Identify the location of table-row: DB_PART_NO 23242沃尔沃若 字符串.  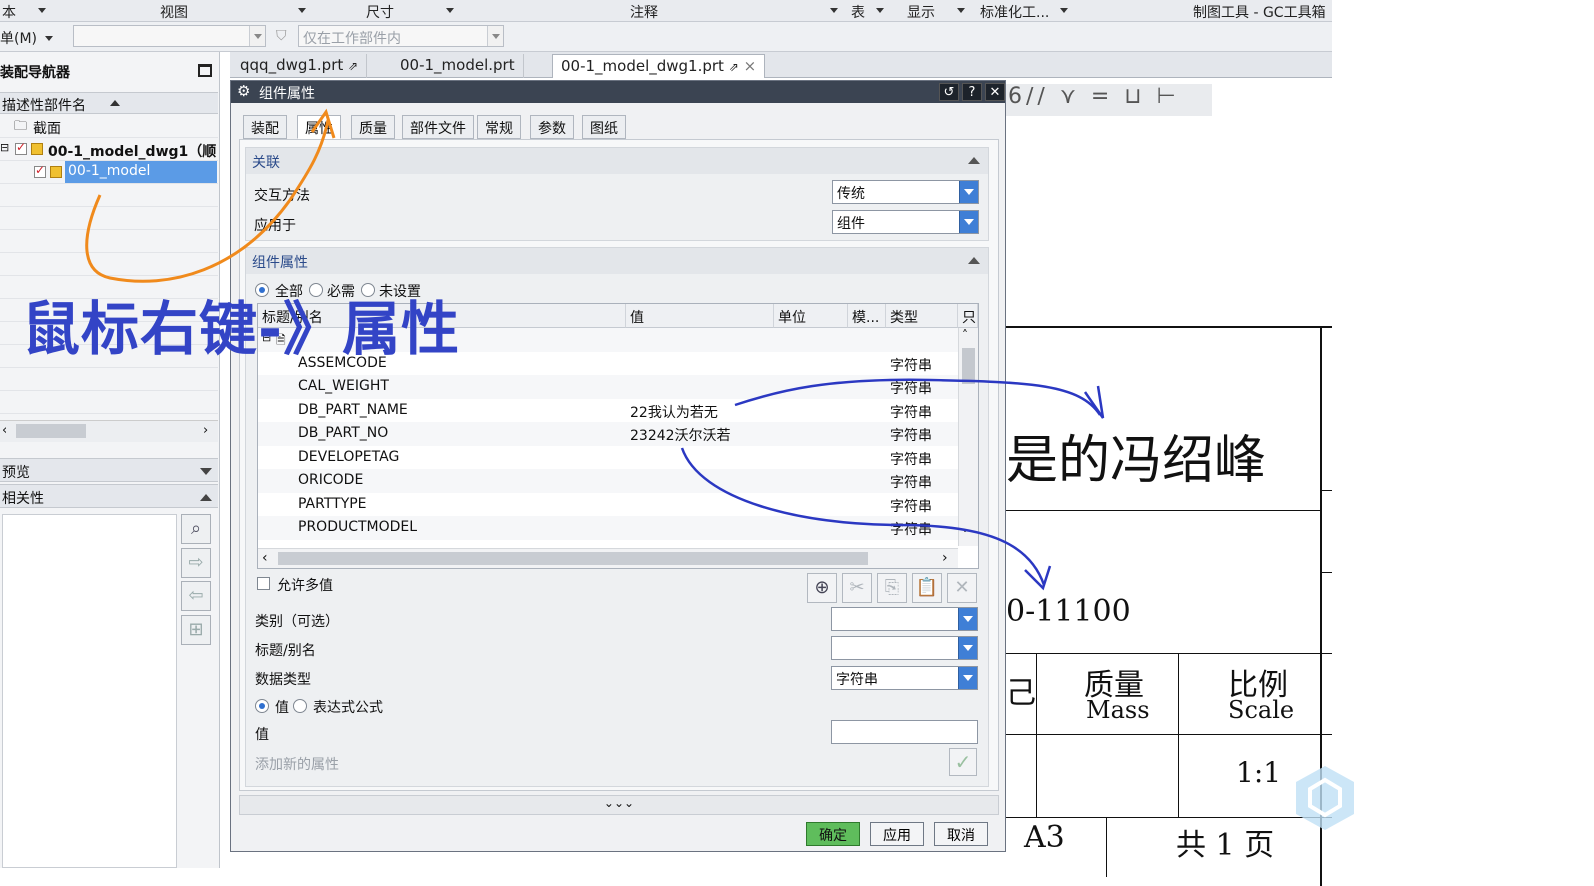
(608, 434).